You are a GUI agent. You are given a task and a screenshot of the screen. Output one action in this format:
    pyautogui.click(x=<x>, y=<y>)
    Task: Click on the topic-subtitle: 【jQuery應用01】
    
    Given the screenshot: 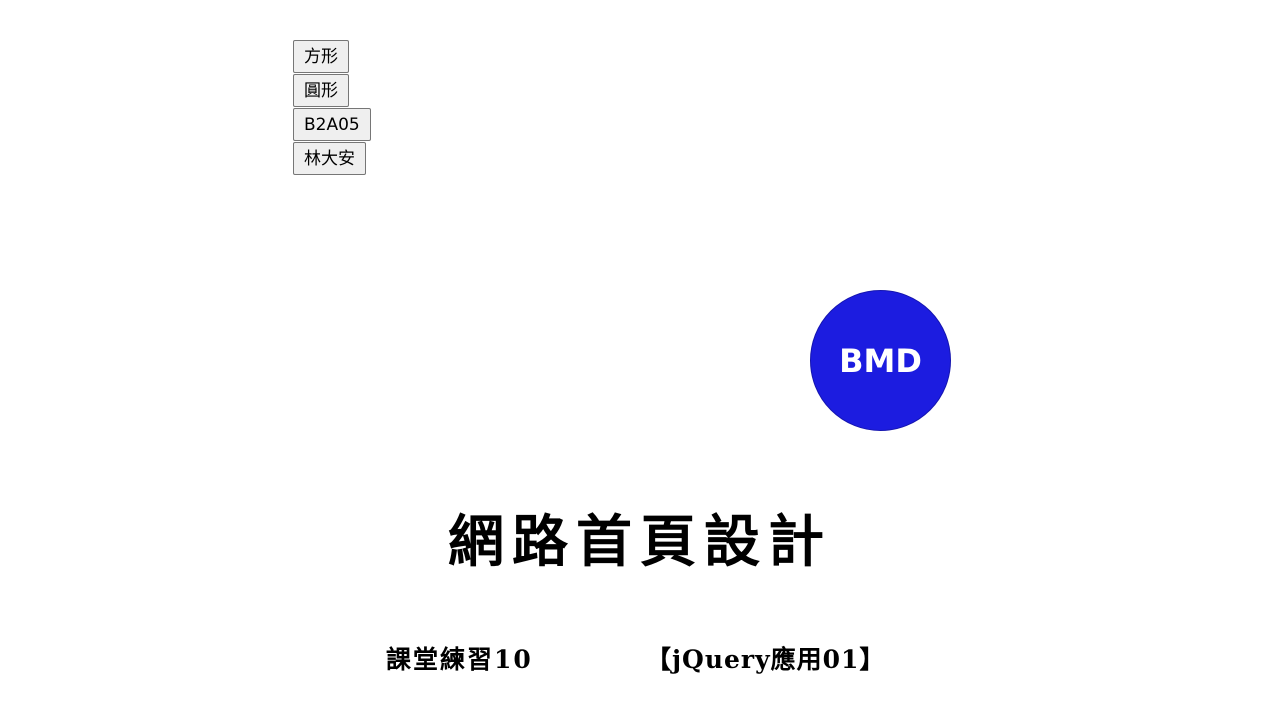 What is the action you would take?
    pyautogui.click(x=766, y=659)
    